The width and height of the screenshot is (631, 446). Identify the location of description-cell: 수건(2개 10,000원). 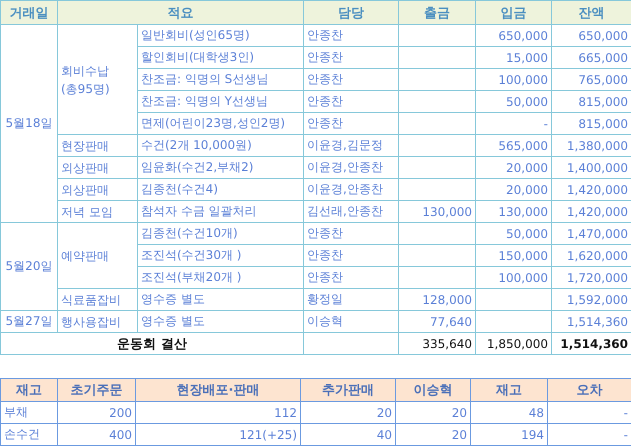
(221, 145).